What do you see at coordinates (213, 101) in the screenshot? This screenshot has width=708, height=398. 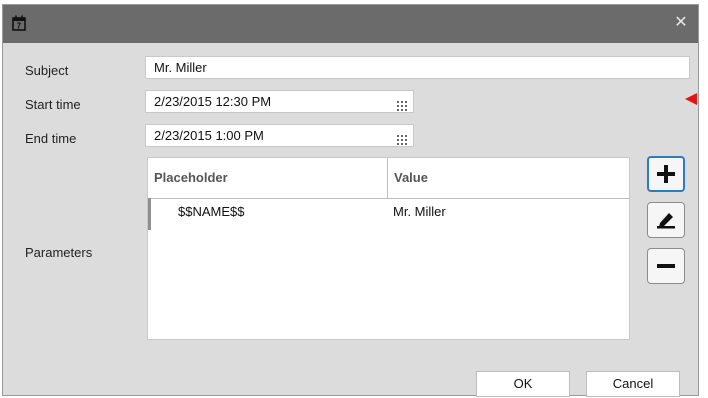 I see `start-time-value: 2/23/2015 12:30 PM` at bounding box center [213, 101].